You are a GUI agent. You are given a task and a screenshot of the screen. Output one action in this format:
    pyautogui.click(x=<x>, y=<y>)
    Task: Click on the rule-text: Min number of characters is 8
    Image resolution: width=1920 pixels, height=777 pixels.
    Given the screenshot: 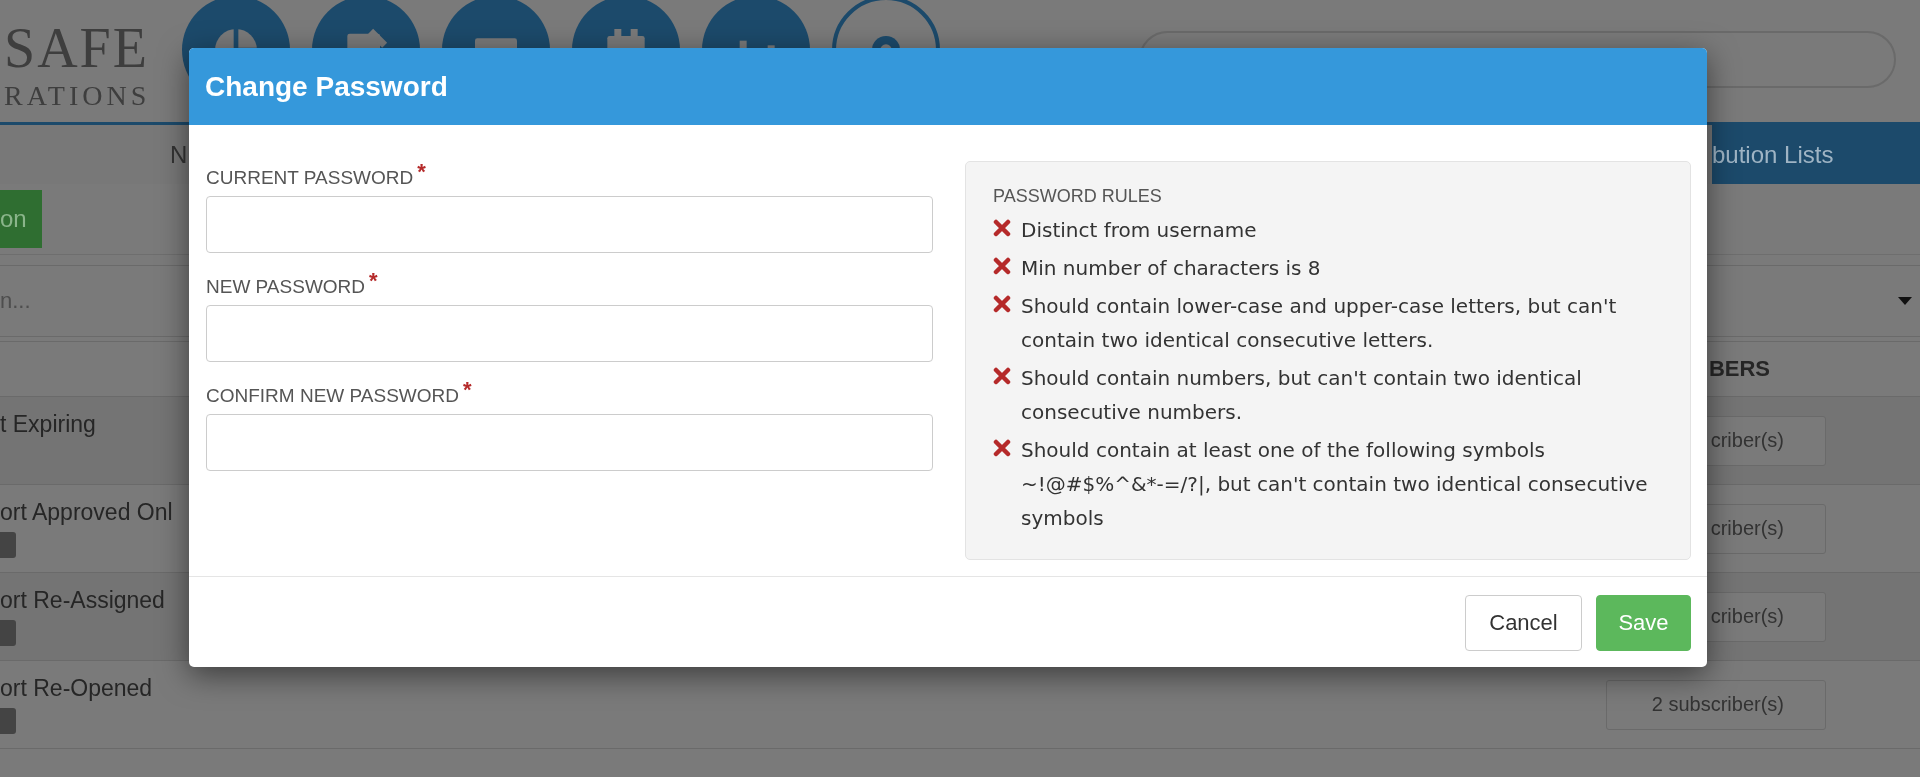 What is the action you would take?
    pyautogui.click(x=1171, y=268)
    